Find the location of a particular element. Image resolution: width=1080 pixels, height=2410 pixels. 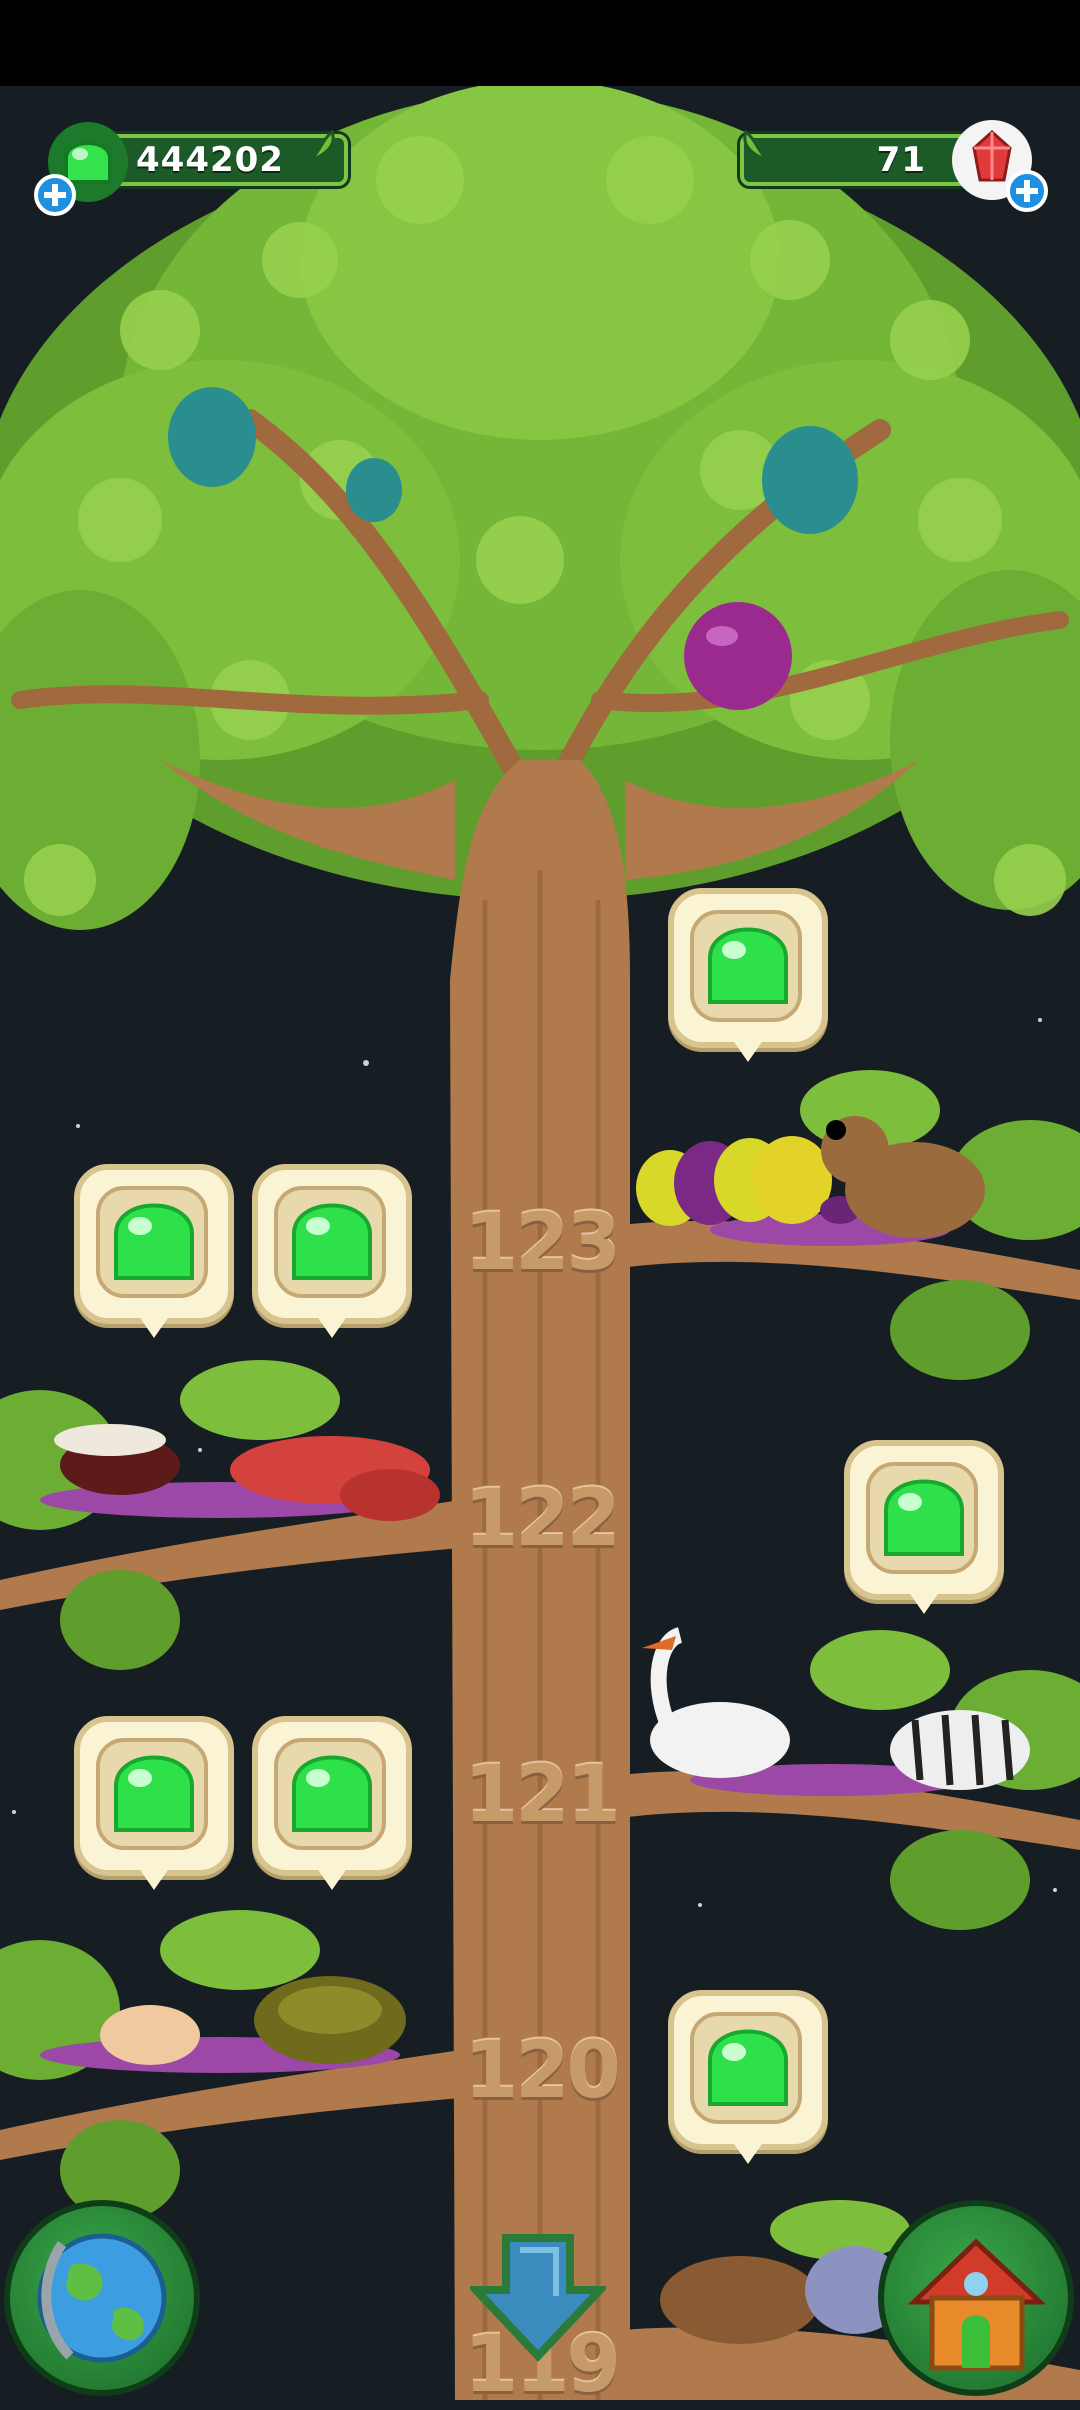

slime-count: 444202 is located at coordinates (210, 160).